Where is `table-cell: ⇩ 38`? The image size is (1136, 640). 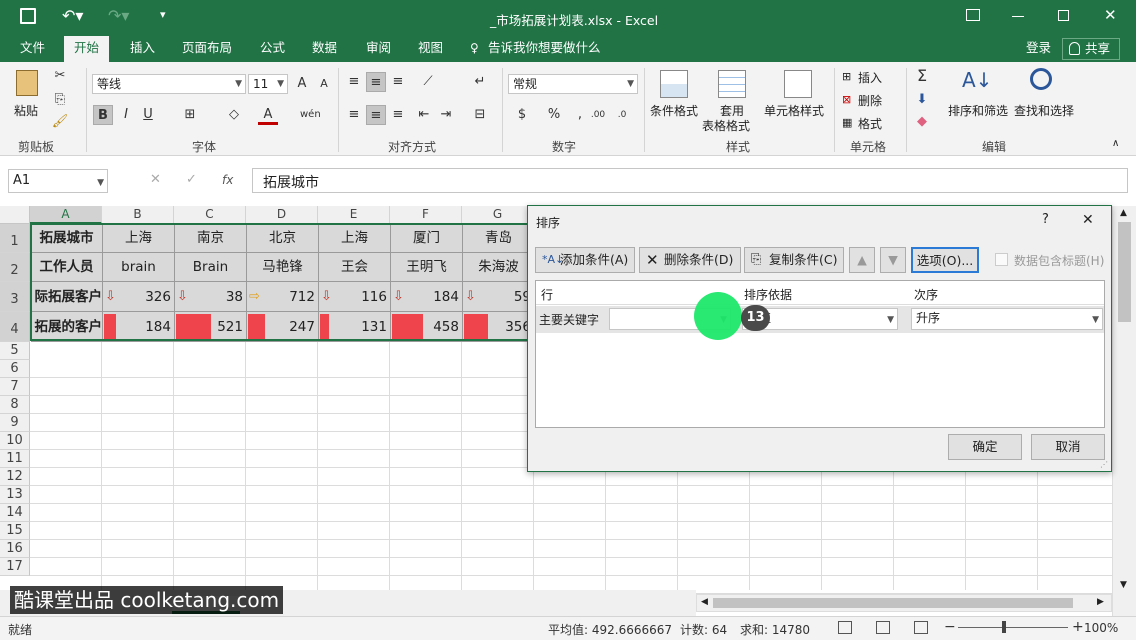
table-cell: ⇩ 38 is located at coordinates (211, 297).